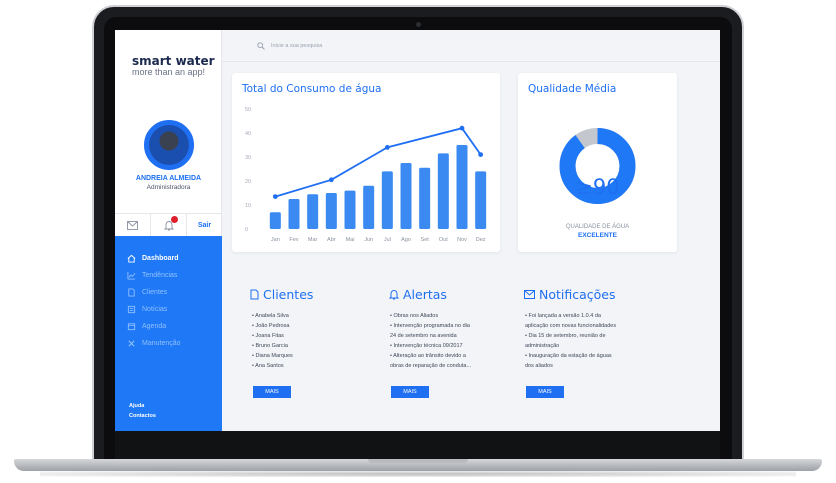  I want to click on list-item: • Obras nos Aliados, so click(430, 316).